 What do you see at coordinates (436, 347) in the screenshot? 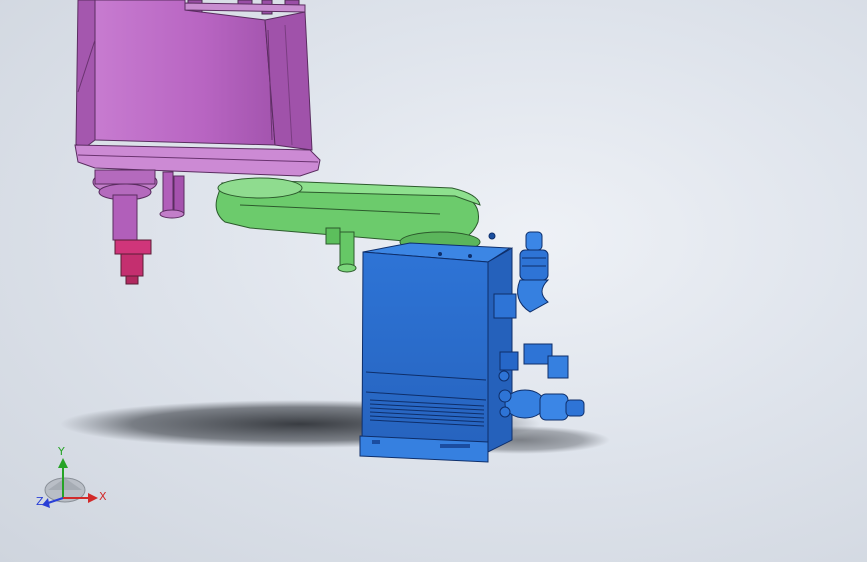
I see `controller-box` at bounding box center [436, 347].